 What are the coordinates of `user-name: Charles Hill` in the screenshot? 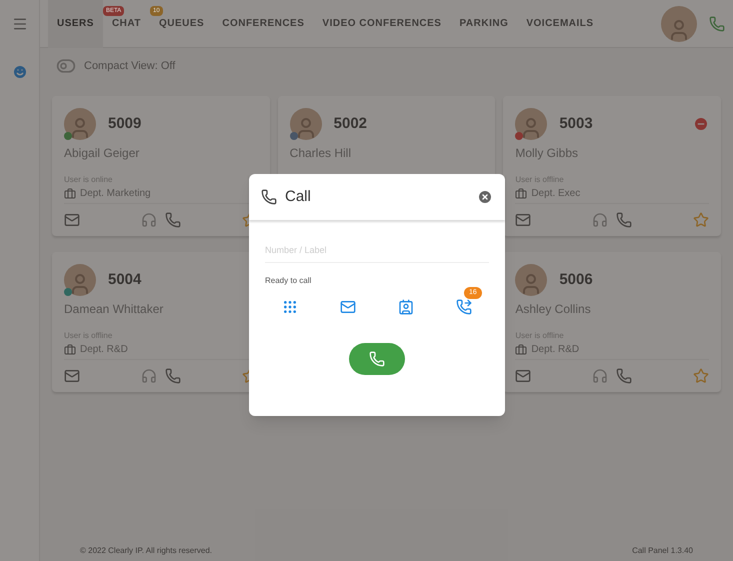 It's located at (321, 153).